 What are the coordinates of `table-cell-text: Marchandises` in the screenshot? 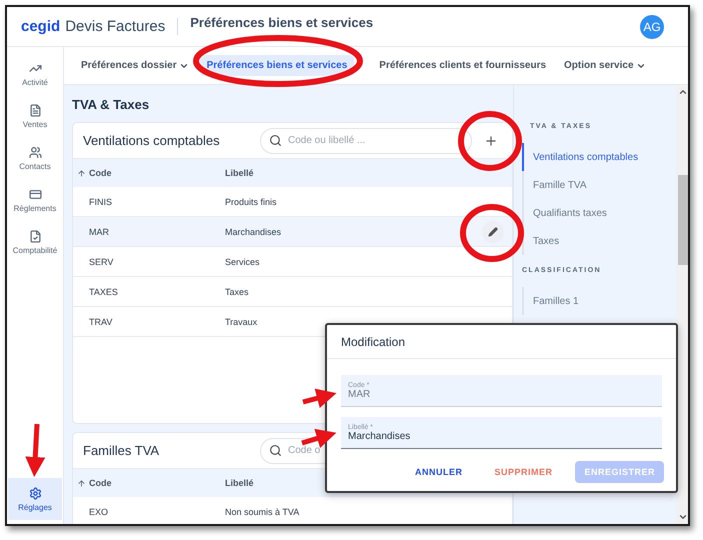 It's located at (253, 231).